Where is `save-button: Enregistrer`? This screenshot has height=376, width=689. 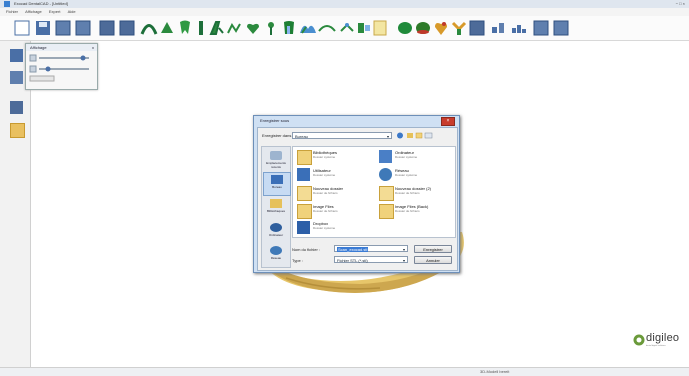
save-button: Enregistrer is located at coordinates (433, 249).